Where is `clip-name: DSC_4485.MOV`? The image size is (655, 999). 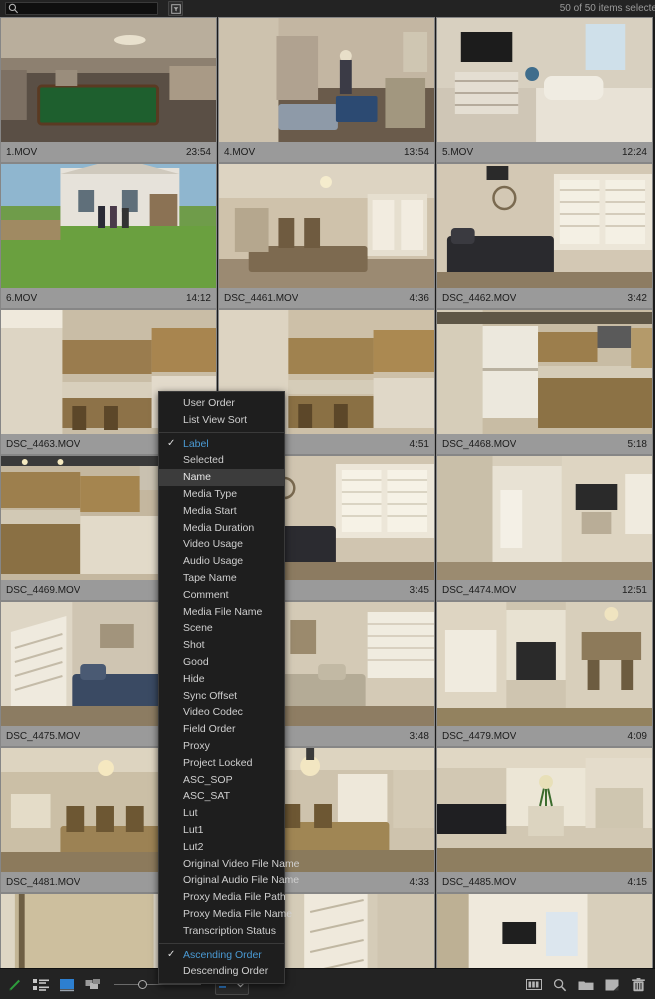 clip-name: DSC_4485.MOV is located at coordinates (479, 882).